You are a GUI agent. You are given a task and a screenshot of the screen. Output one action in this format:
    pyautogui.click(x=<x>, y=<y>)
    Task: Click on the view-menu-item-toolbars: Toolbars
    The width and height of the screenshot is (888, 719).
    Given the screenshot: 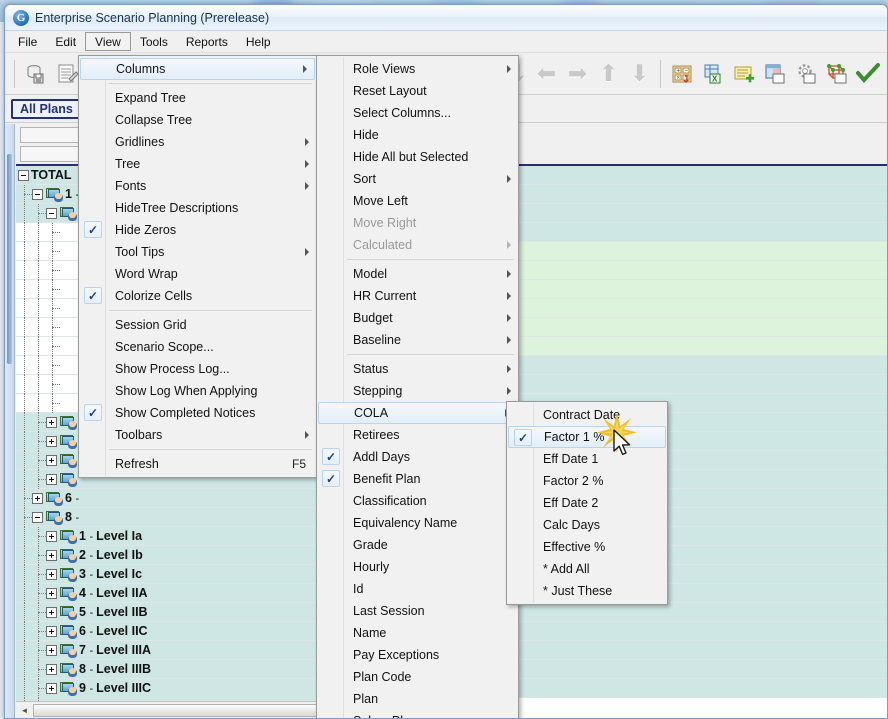 What is the action you would take?
    pyautogui.click(x=197, y=435)
    